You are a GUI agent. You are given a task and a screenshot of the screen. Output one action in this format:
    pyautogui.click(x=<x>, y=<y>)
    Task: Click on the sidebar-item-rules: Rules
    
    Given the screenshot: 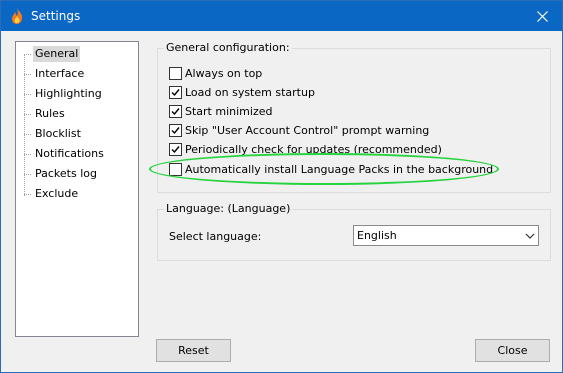 What is the action you would take?
    pyautogui.click(x=45, y=114)
    